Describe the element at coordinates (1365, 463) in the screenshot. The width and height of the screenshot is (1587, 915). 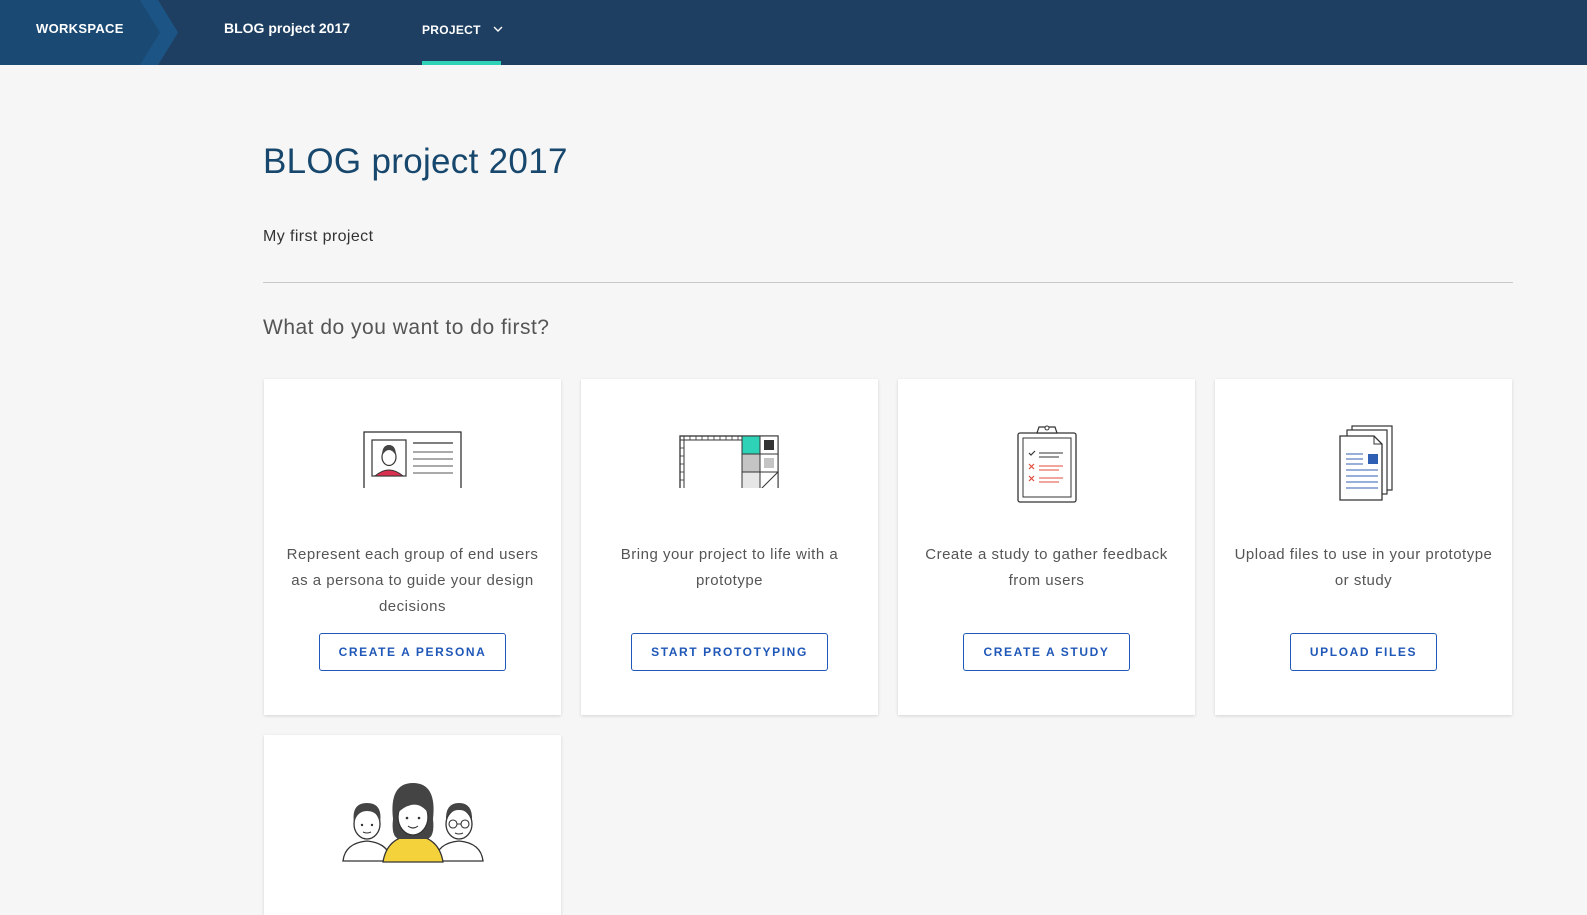
I see `documents-icon` at that location.